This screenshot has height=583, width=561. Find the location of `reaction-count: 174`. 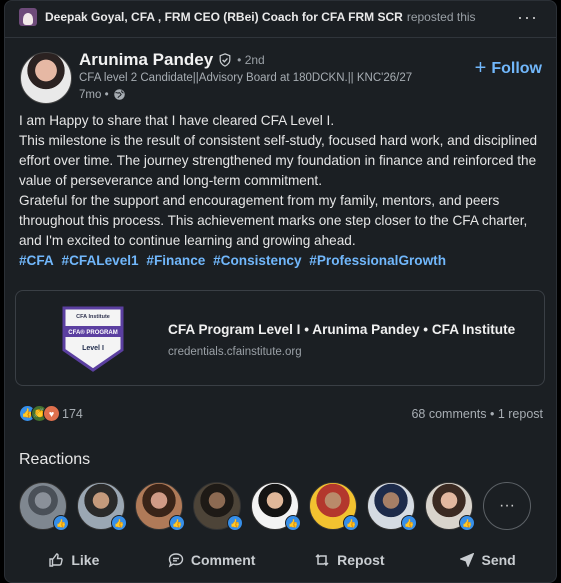

reaction-count: 174 is located at coordinates (72, 414).